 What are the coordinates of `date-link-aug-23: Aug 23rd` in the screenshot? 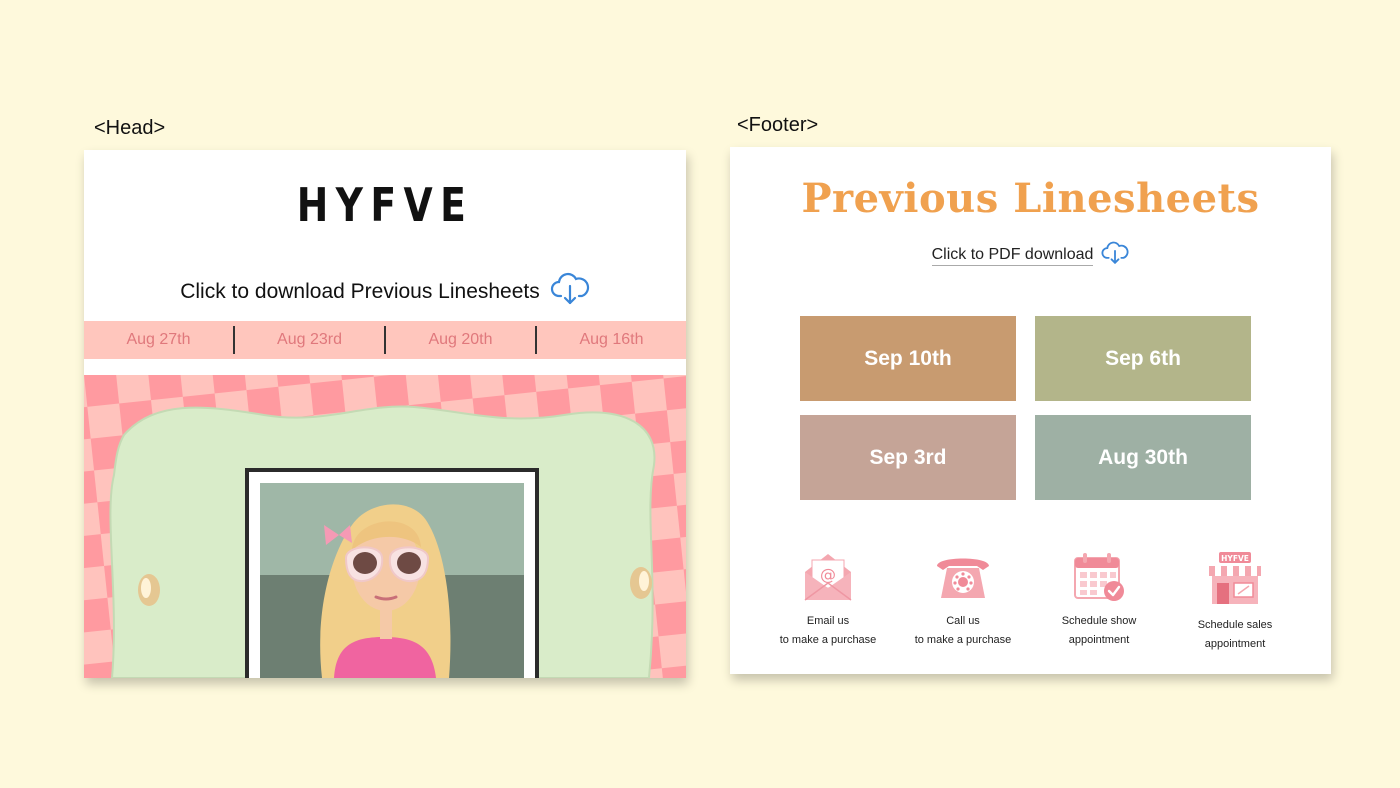 It's located at (309, 340).